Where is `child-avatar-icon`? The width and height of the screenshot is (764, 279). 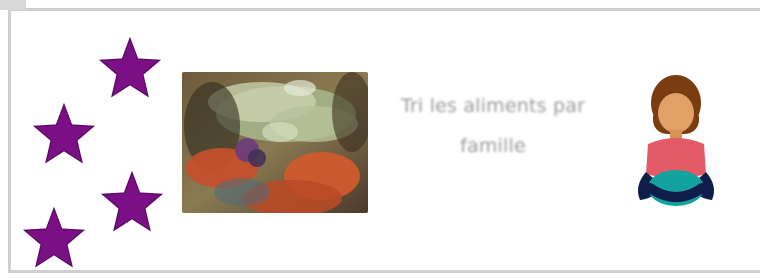
child-avatar-icon is located at coordinates (676, 141).